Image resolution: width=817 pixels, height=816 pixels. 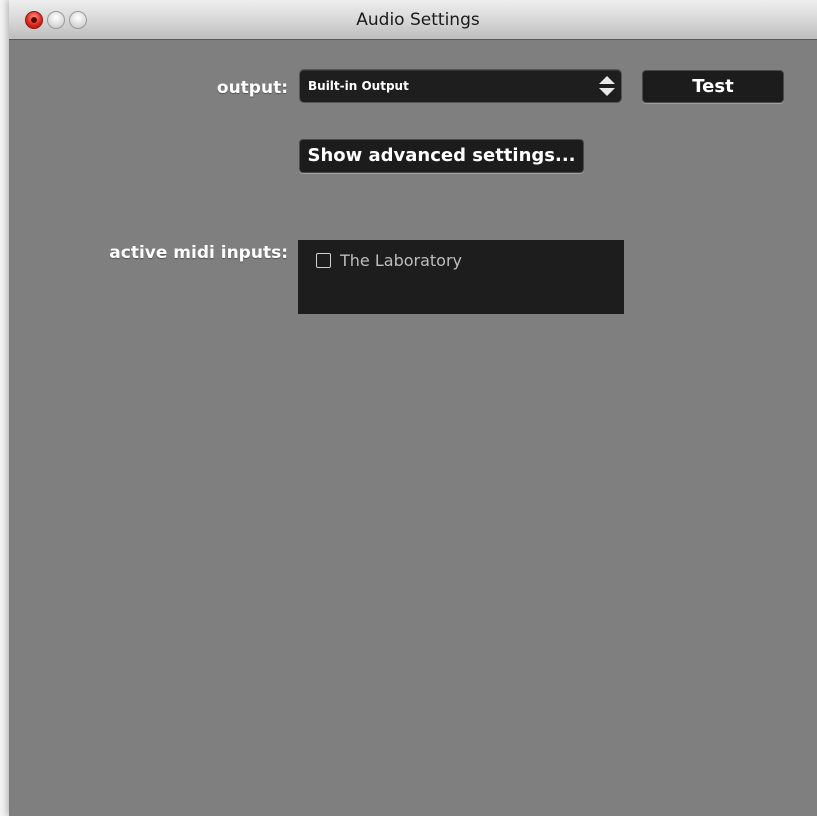 I want to click on midi-inputs-label: active midi inputs:, so click(x=198, y=253).